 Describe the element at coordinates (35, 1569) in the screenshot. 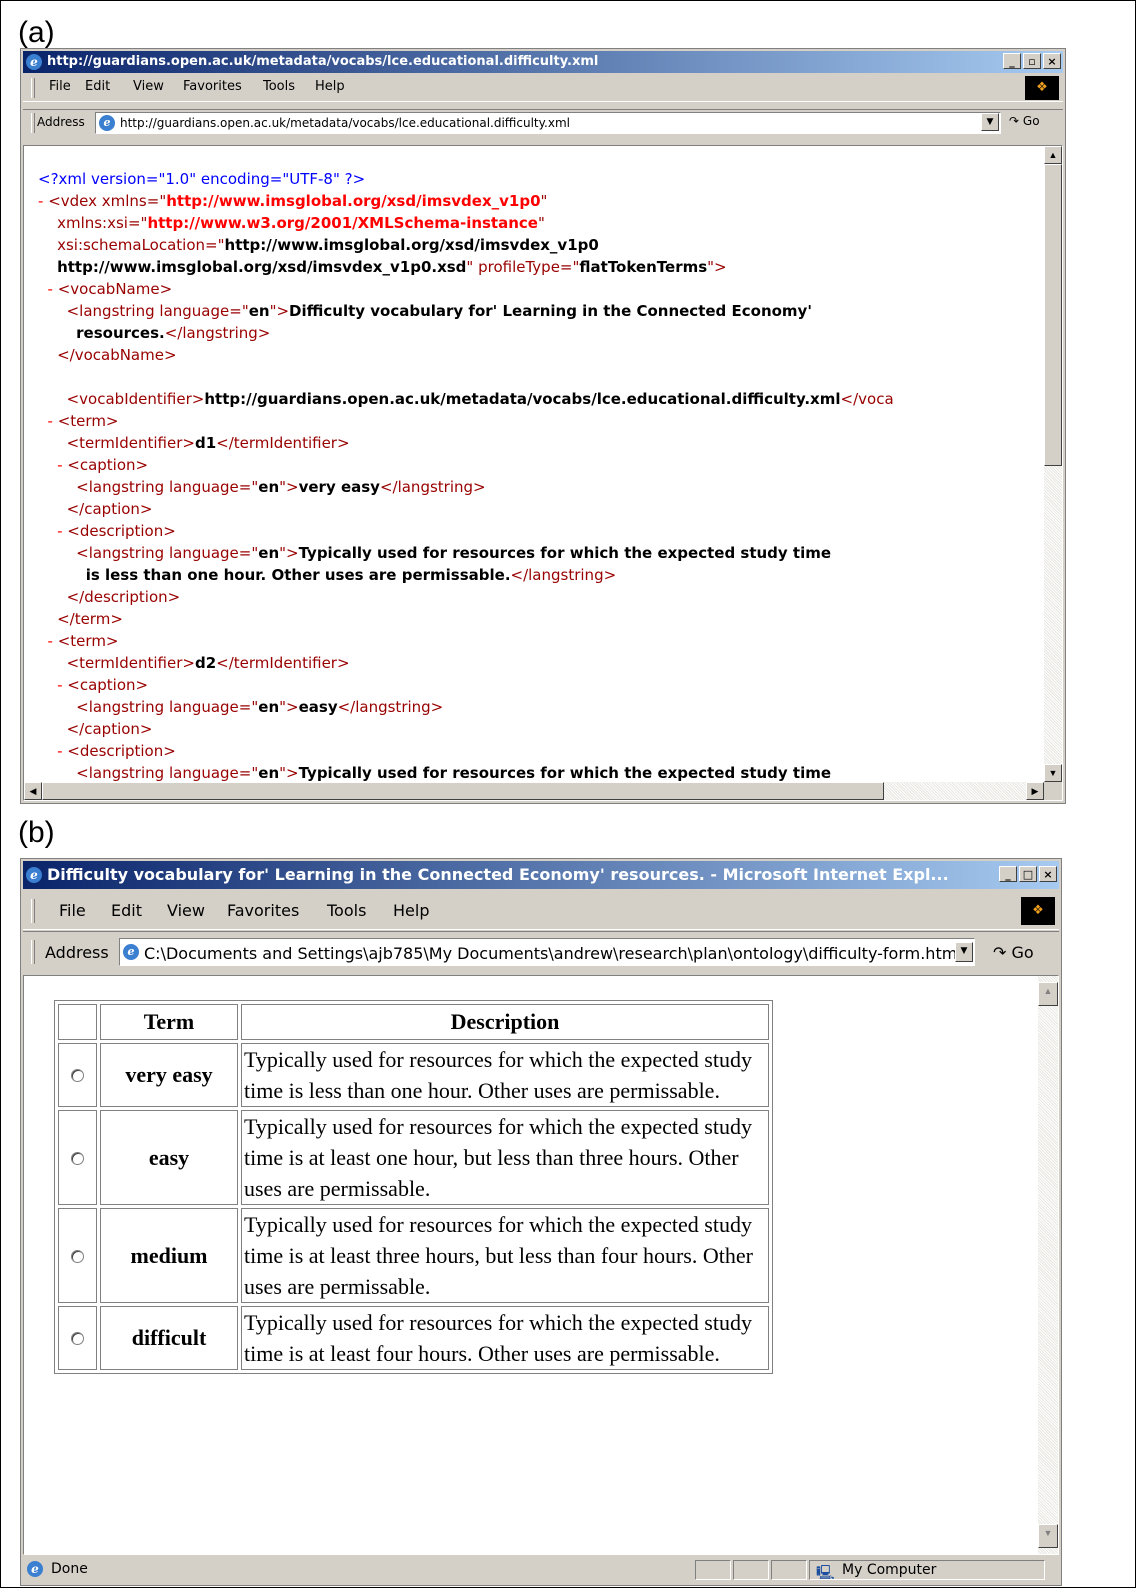

I see `status-page-icon: e` at that location.